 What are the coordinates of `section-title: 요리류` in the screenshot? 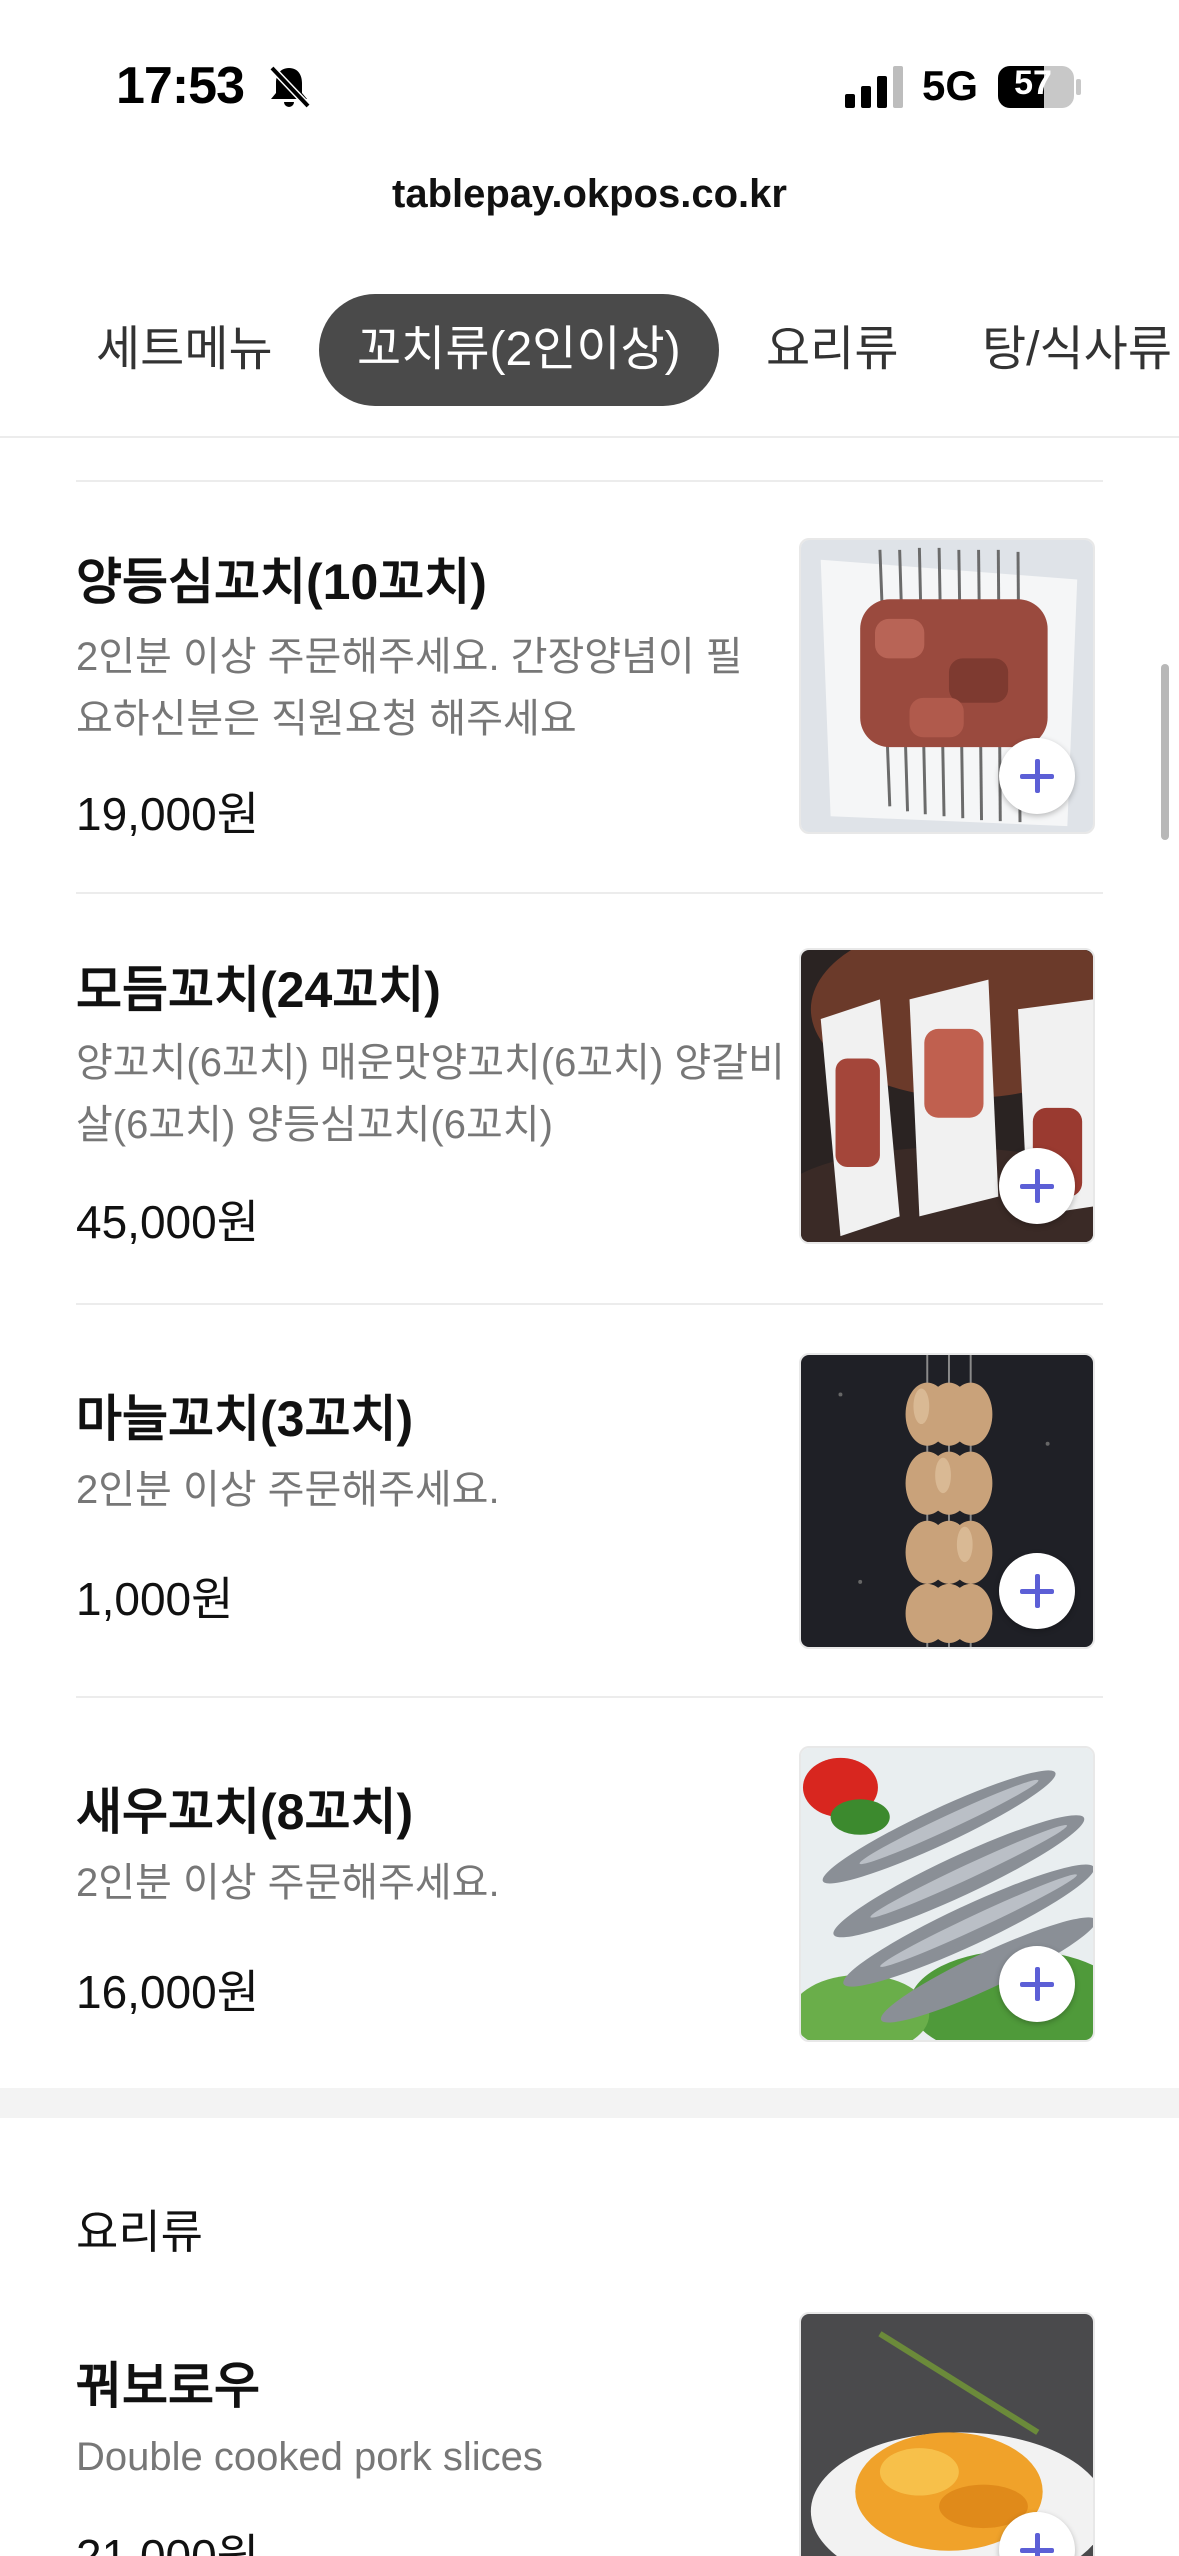 It's located at (139, 2232).